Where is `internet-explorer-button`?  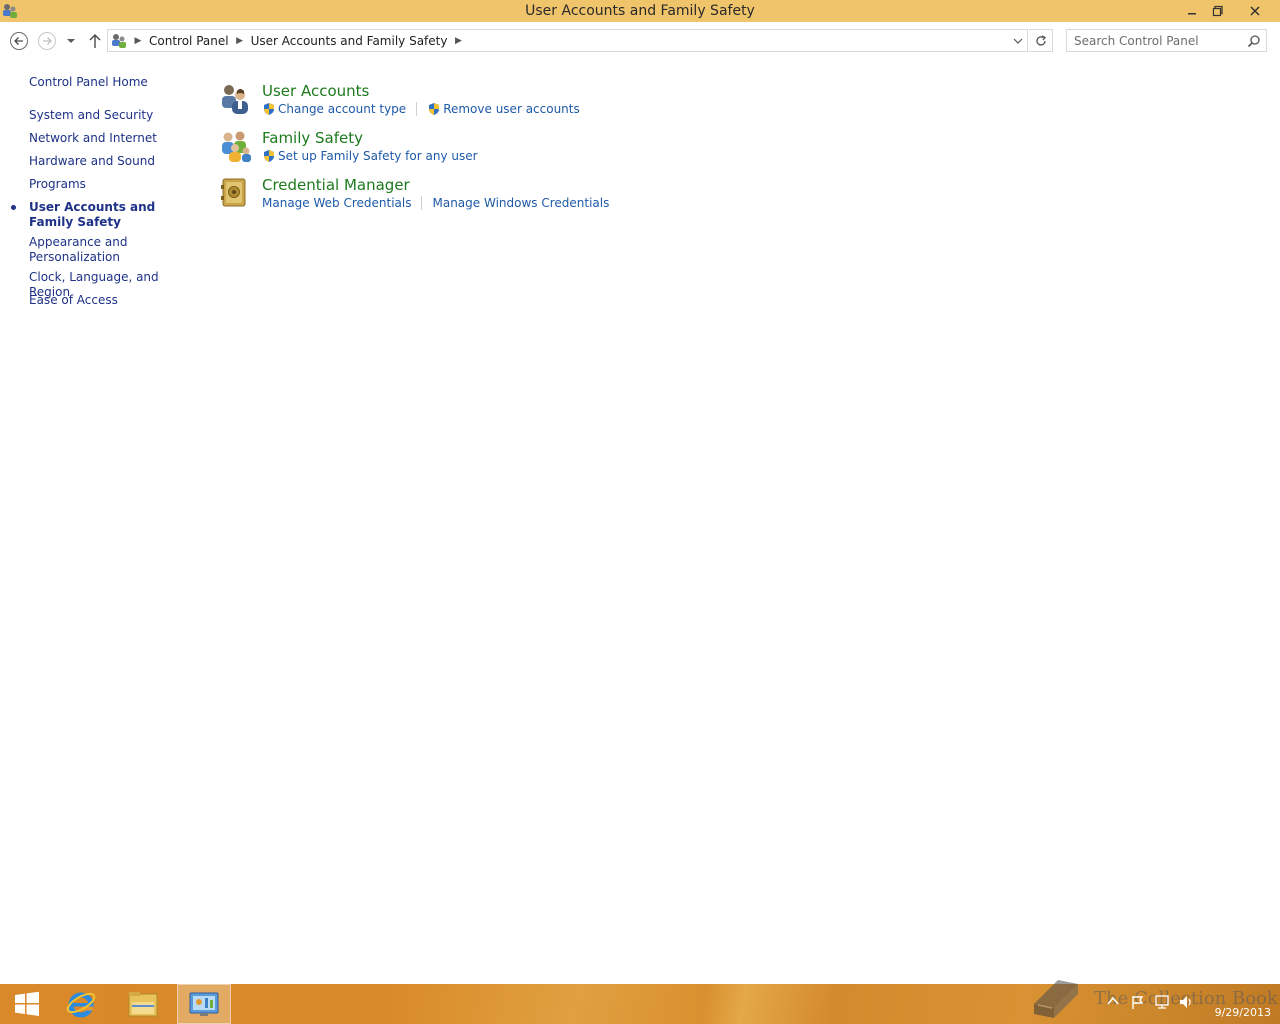 internet-explorer-button is located at coordinates (81, 1004).